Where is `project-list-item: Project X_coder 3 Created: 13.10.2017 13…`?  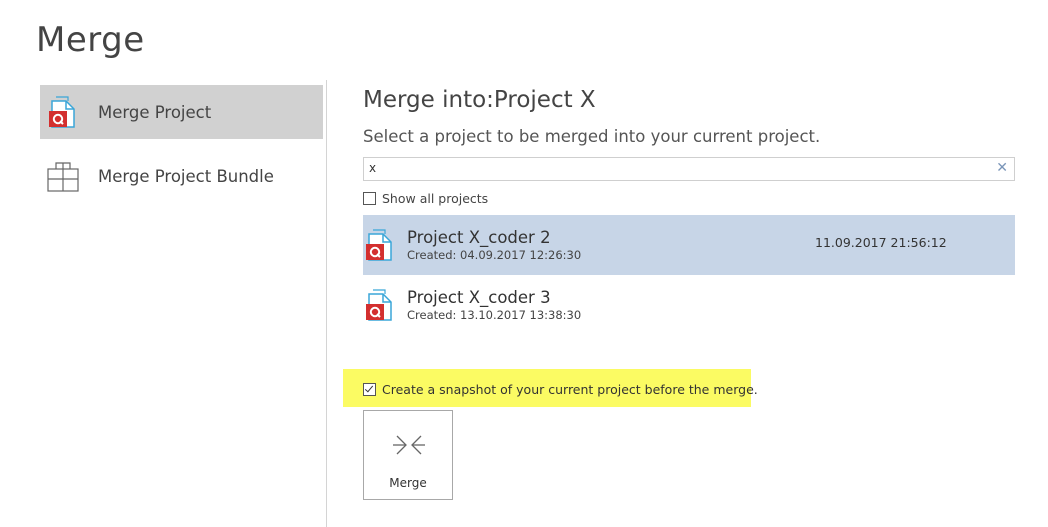
project-list-item: Project X_coder 3 Created: 13.10.2017 13… is located at coordinates (689, 305).